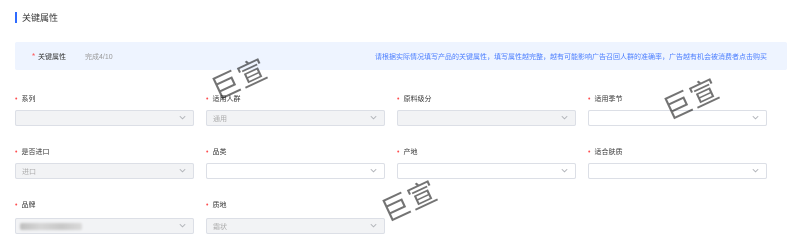 This screenshot has width=802, height=247. I want to click on section-title: 关键属性, so click(40, 17).